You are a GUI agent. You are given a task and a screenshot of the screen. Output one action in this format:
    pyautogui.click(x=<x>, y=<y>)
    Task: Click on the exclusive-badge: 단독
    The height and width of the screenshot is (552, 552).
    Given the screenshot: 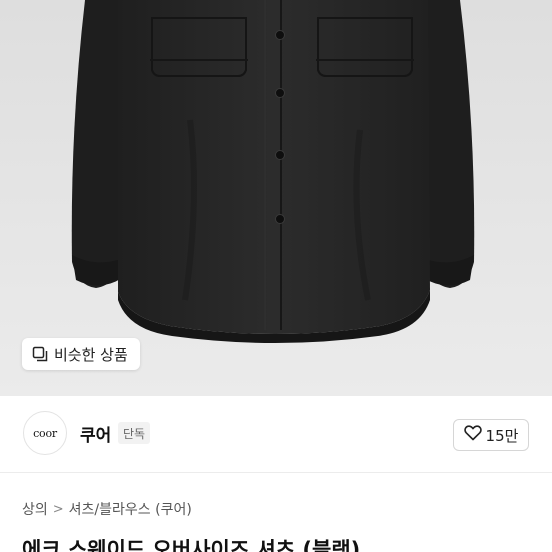 What is the action you would take?
    pyautogui.click(x=134, y=433)
    